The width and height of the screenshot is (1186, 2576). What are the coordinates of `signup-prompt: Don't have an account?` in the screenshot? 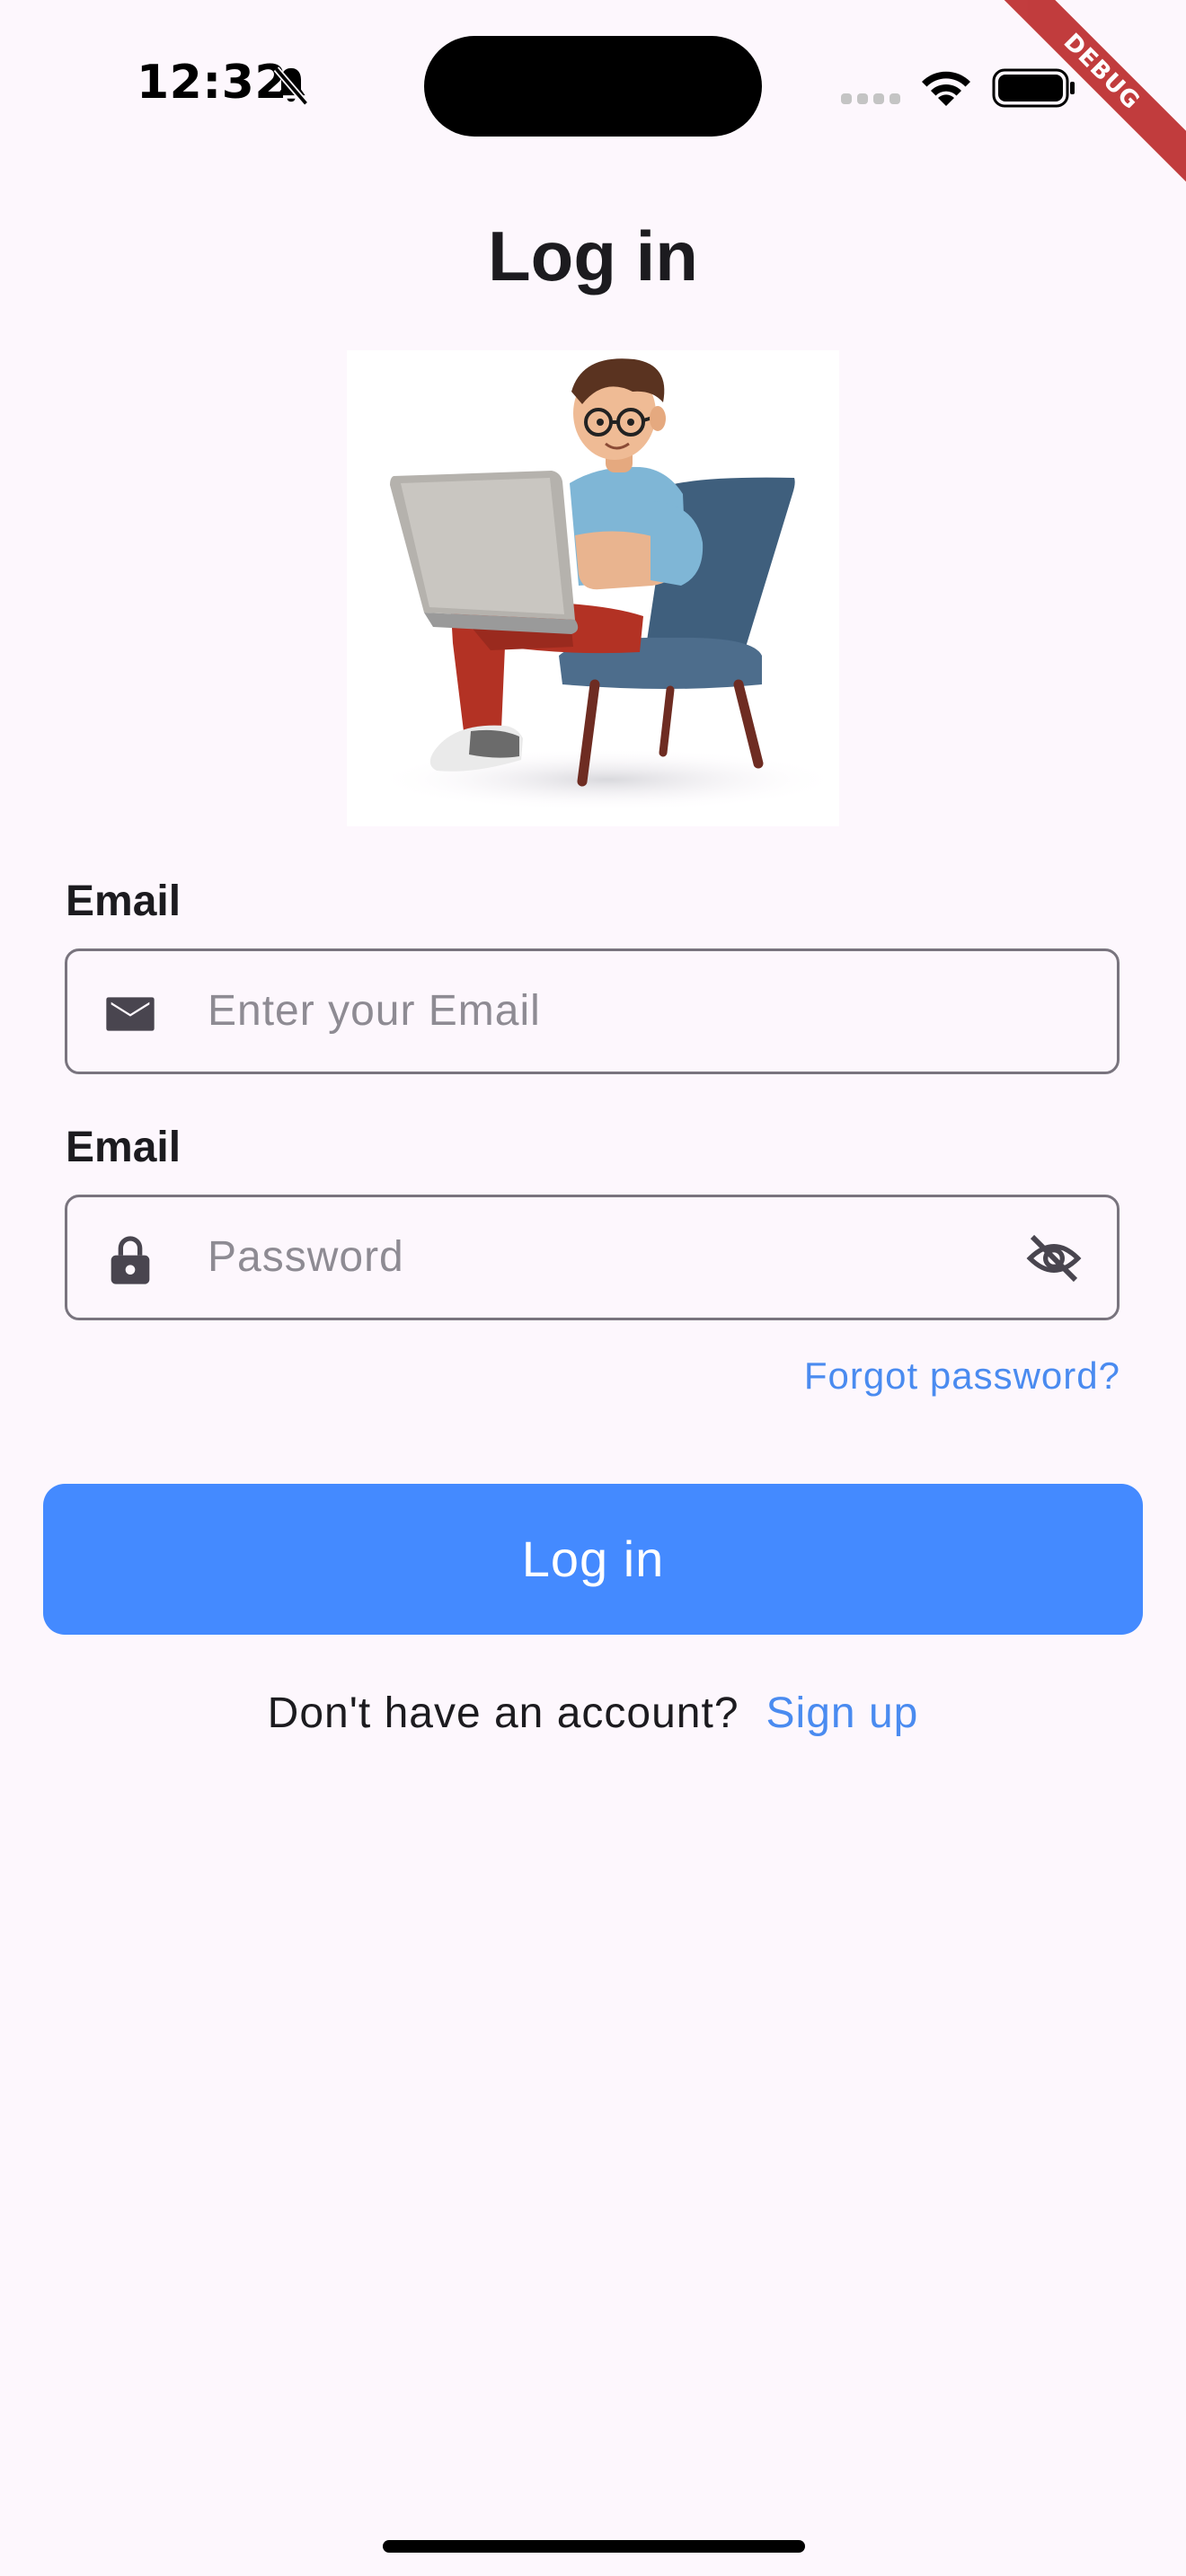 It's located at (503, 1713).